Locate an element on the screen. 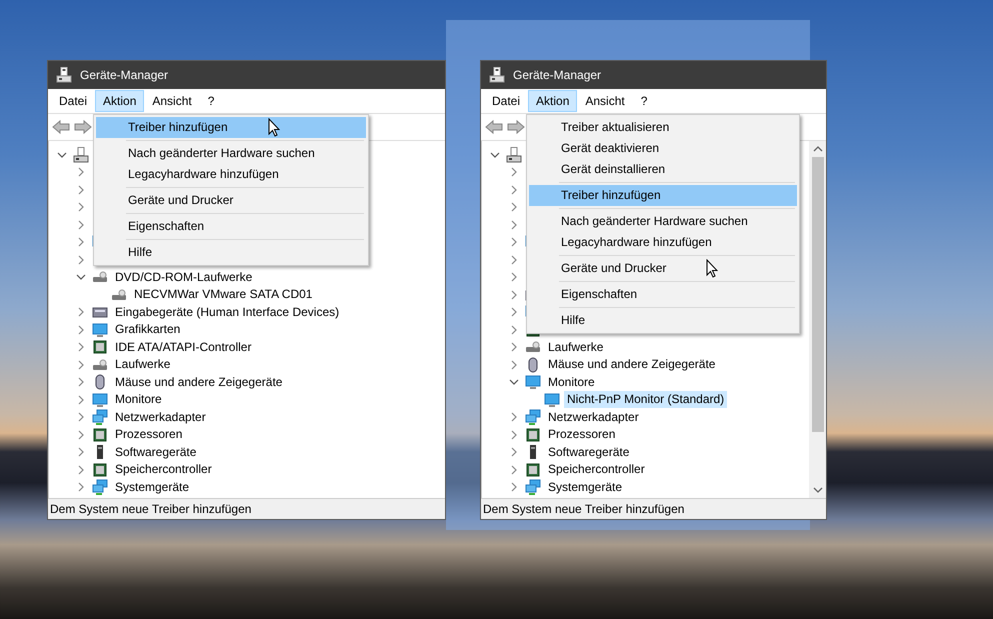 This screenshot has height=619, width=993. tree-item: DVD/CD-ROM-Laufwerke is located at coordinates (184, 277).